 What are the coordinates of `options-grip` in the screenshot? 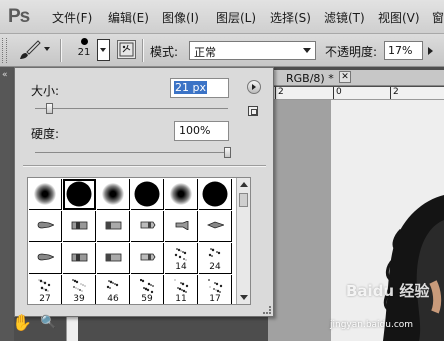 It's located at (4, 50).